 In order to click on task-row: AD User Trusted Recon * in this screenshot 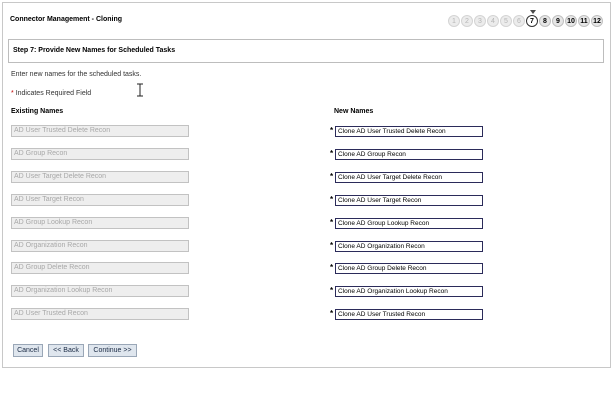, I will do `click(307, 314)`.